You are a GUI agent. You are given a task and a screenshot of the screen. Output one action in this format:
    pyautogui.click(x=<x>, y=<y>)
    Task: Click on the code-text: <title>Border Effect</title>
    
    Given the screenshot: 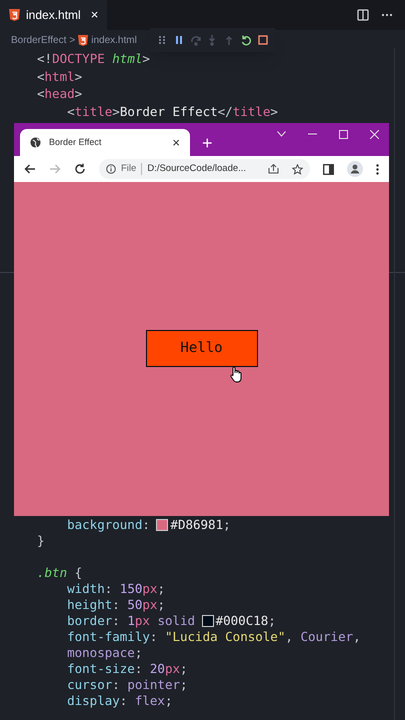 What is the action you would take?
    pyautogui.click(x=172, y=111)
    